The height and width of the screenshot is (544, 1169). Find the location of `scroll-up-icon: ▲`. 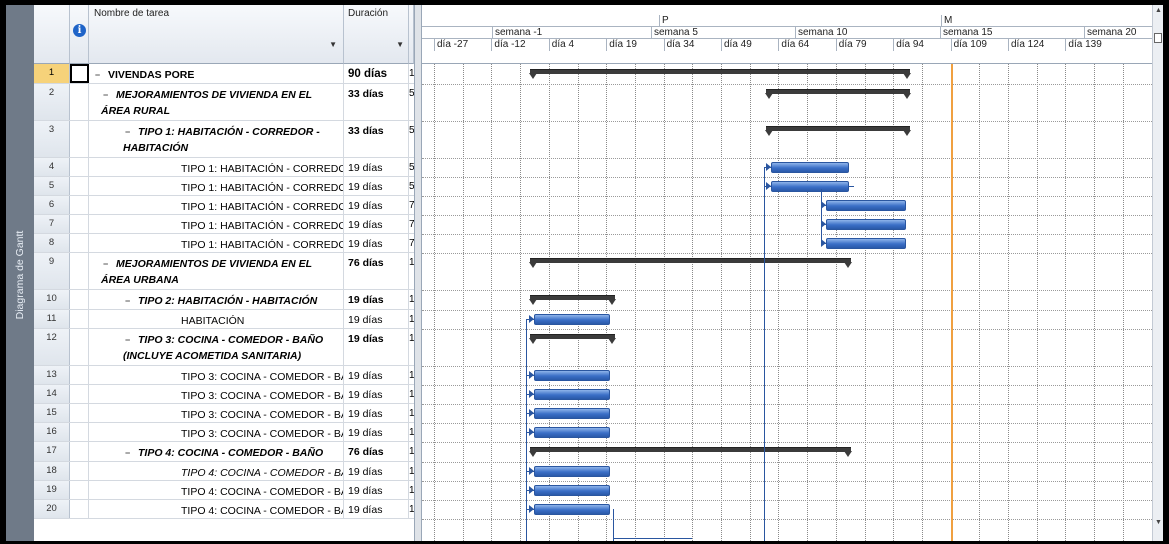

scroll-up-icon: ▲ is located at coordinates (1158, 11).